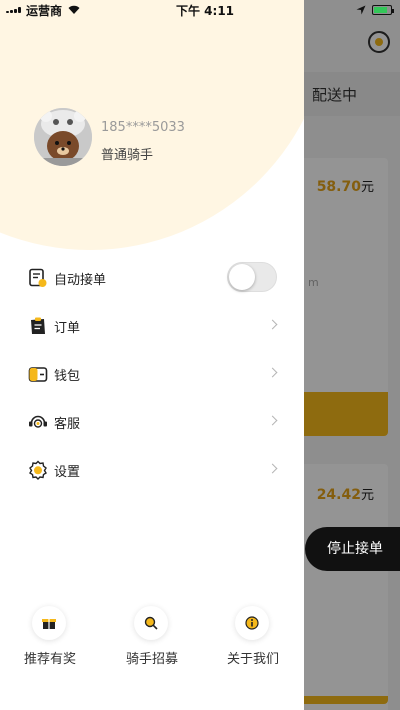 This screenshot has width=400, height=710. Describe the element at coordinates (14, 10) in the screenshot. I see `signal-icon` at that location.